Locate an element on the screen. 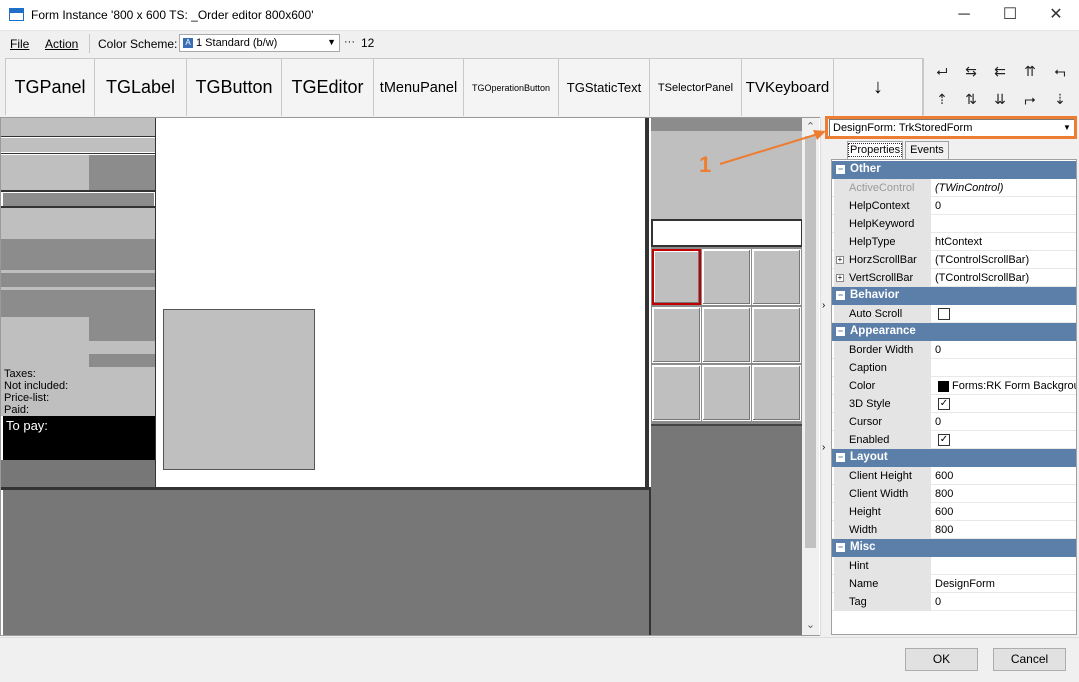  minimize-button: ─ is located at coordinates (964, 15).